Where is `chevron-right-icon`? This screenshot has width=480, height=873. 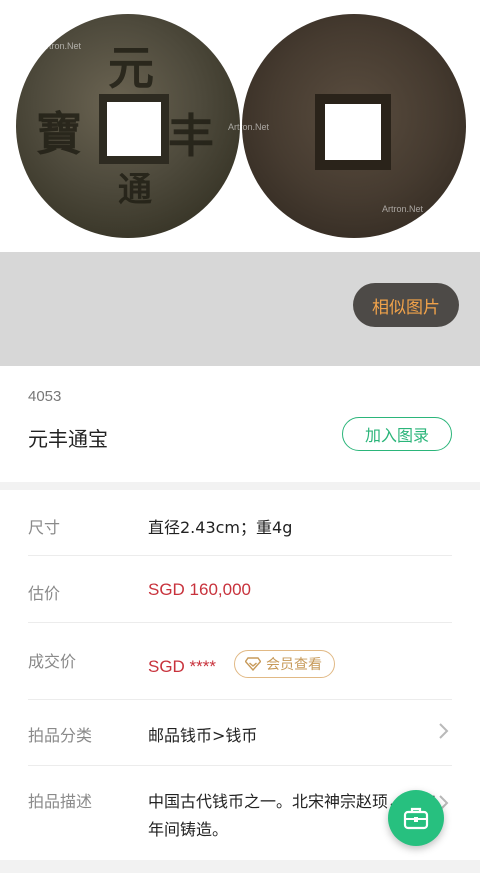 chevron-right-icon is located at coordinates (443, 731).